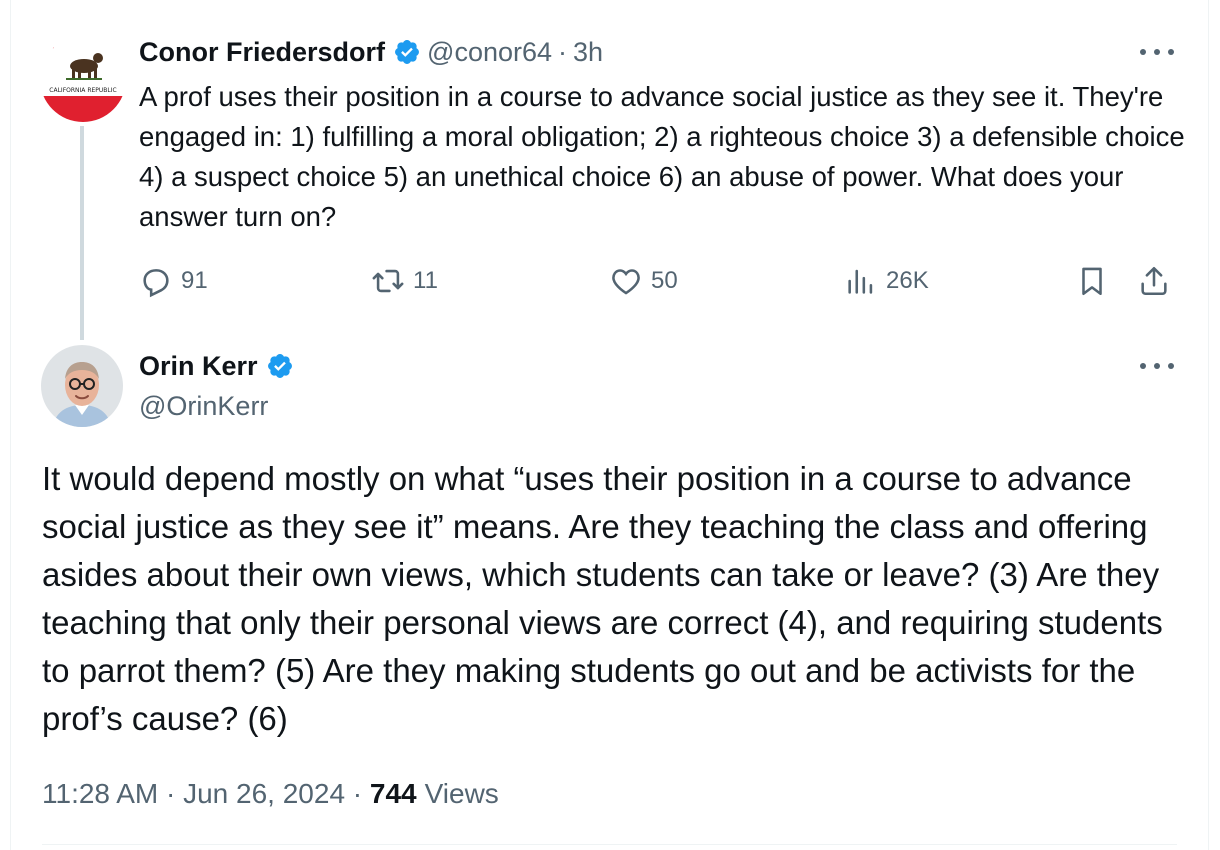 The width and height of the screenshot is (1220, 850). I want to click on thread-connector-line, so click(82, 233).